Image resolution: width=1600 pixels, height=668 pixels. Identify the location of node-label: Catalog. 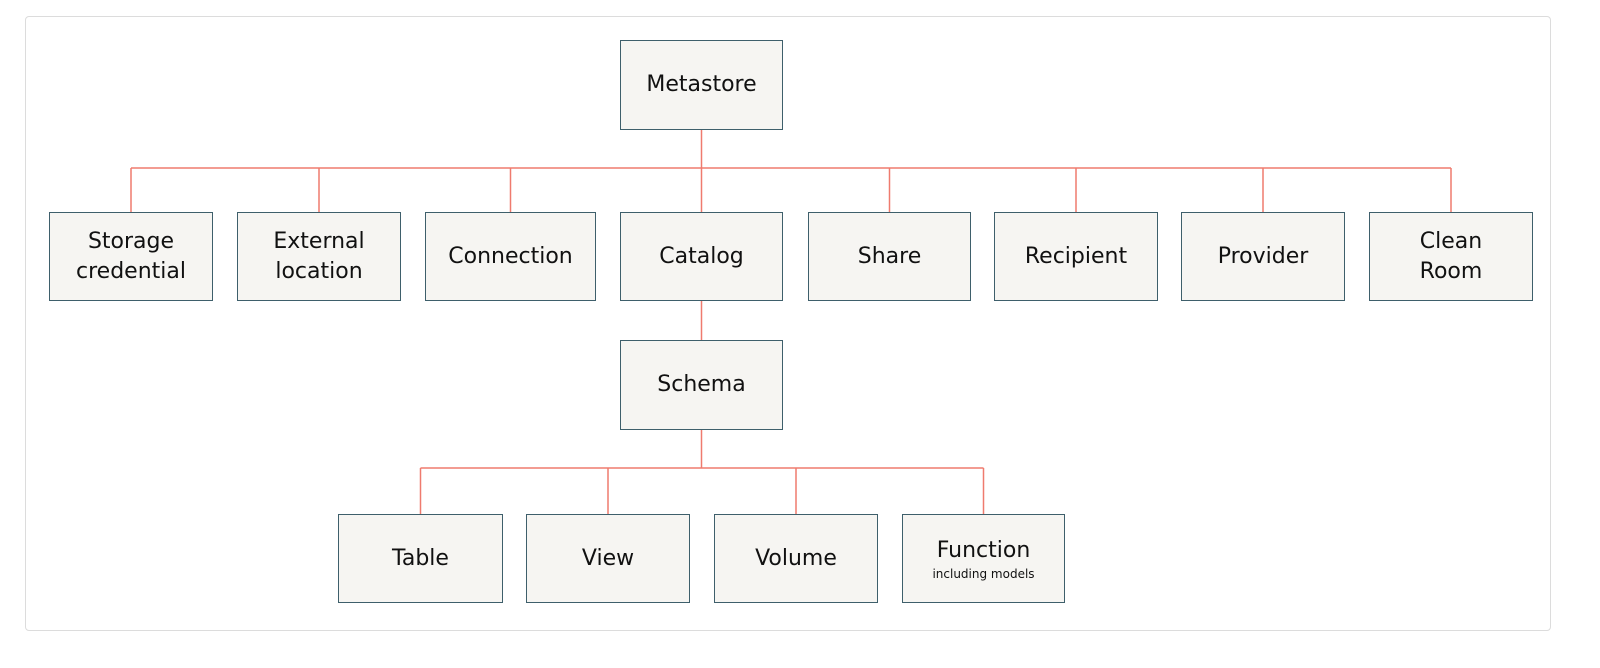
(701, 256).